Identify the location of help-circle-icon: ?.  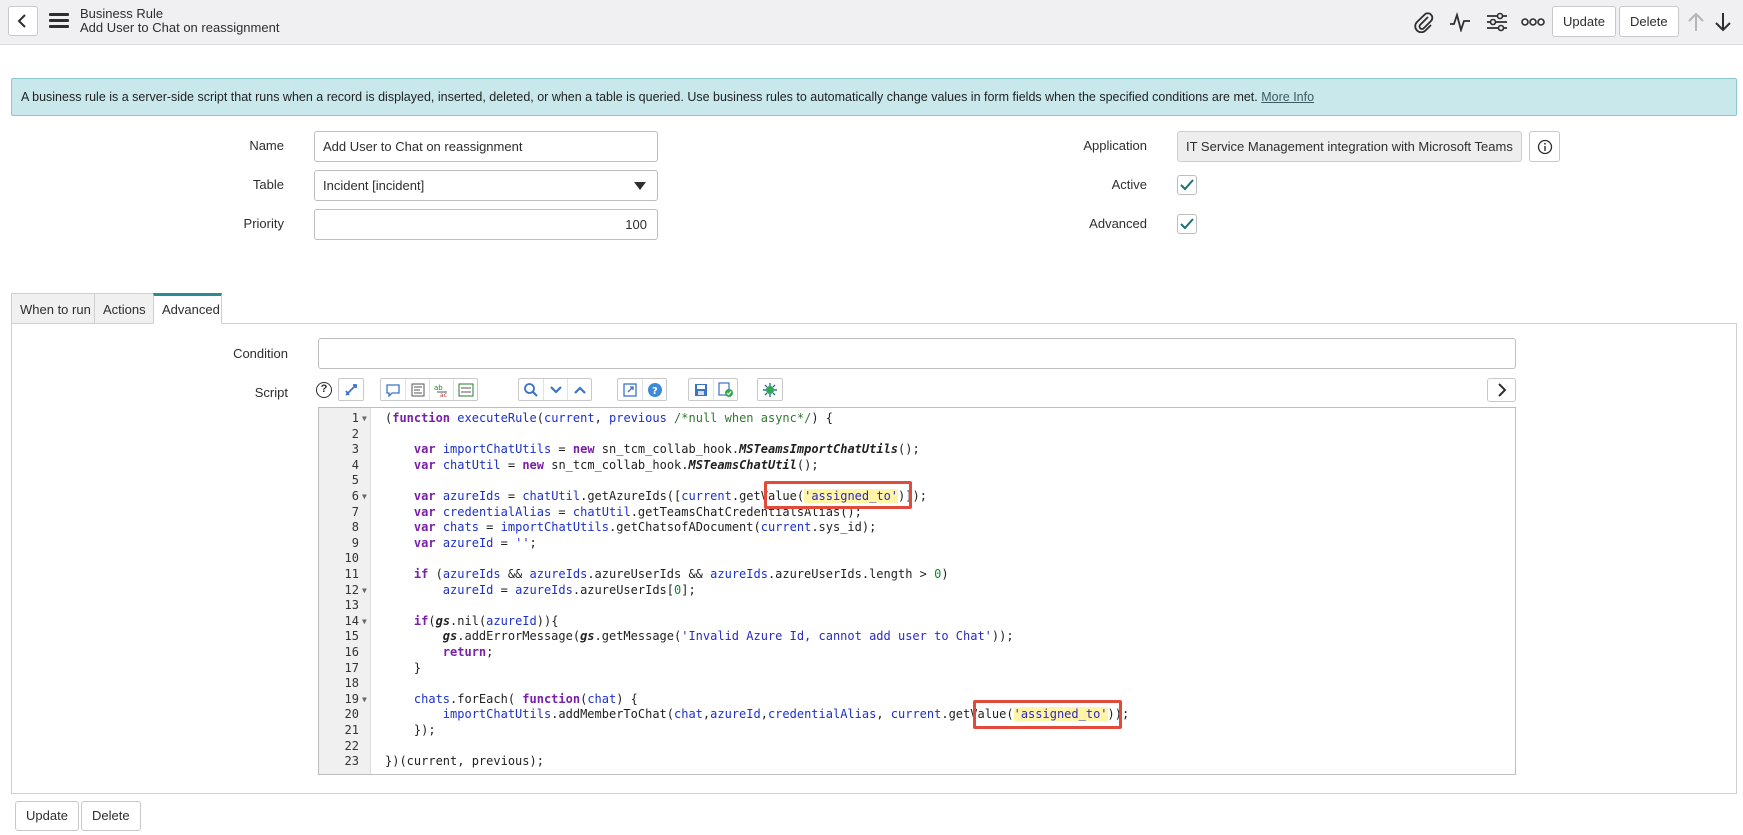
(654, 389).